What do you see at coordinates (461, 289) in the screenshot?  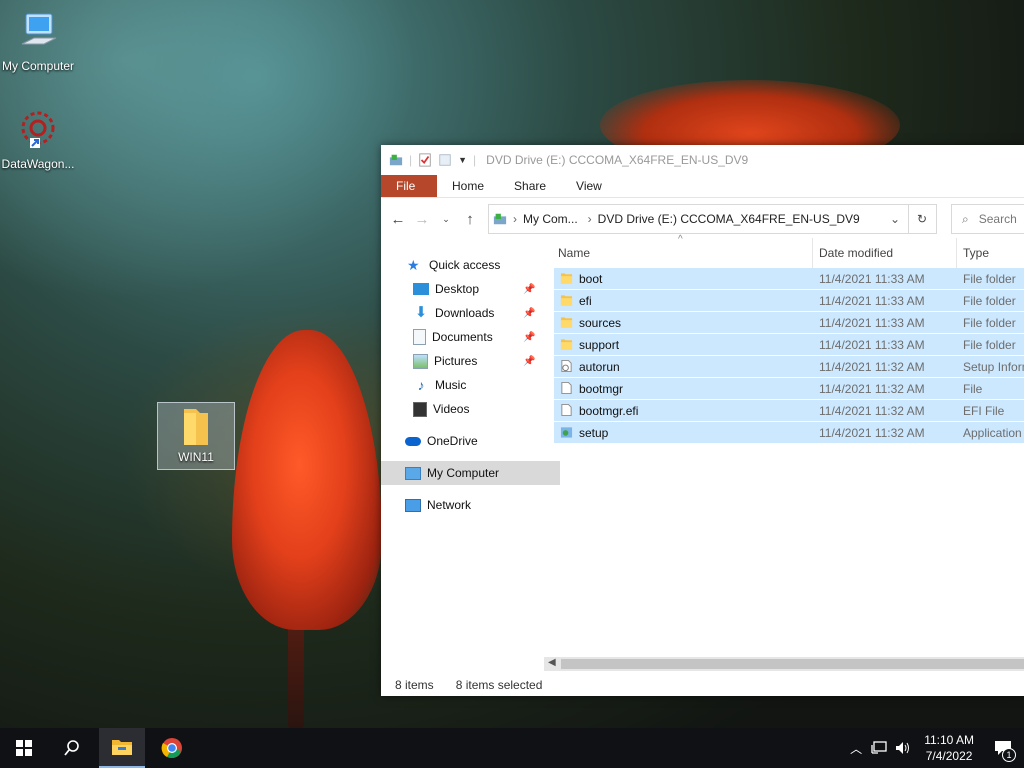 I see `nav-item-desktop: Desktop 📌` at bounding box center [461, 289].